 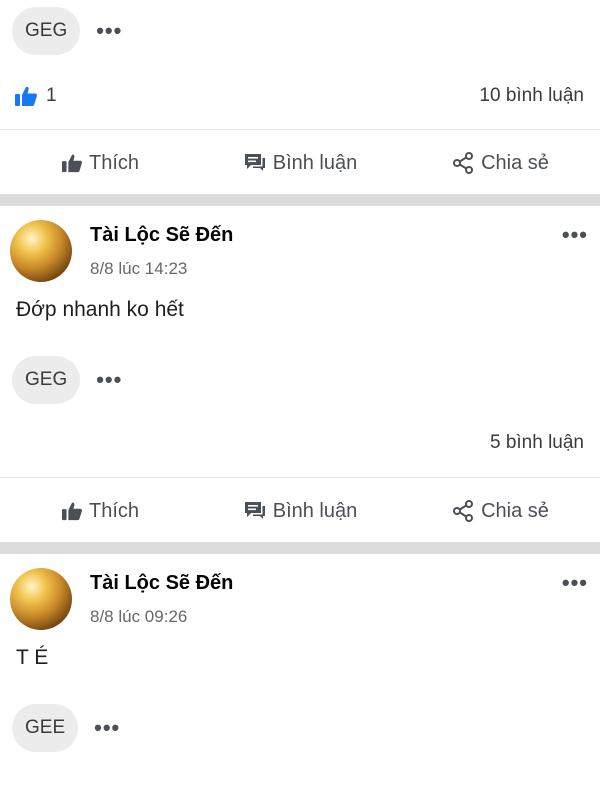 I want to click on post-header: Tài Lộc Sẽ Đến 8/8 lúc 14:23 •••, so click(x=300, y=251).